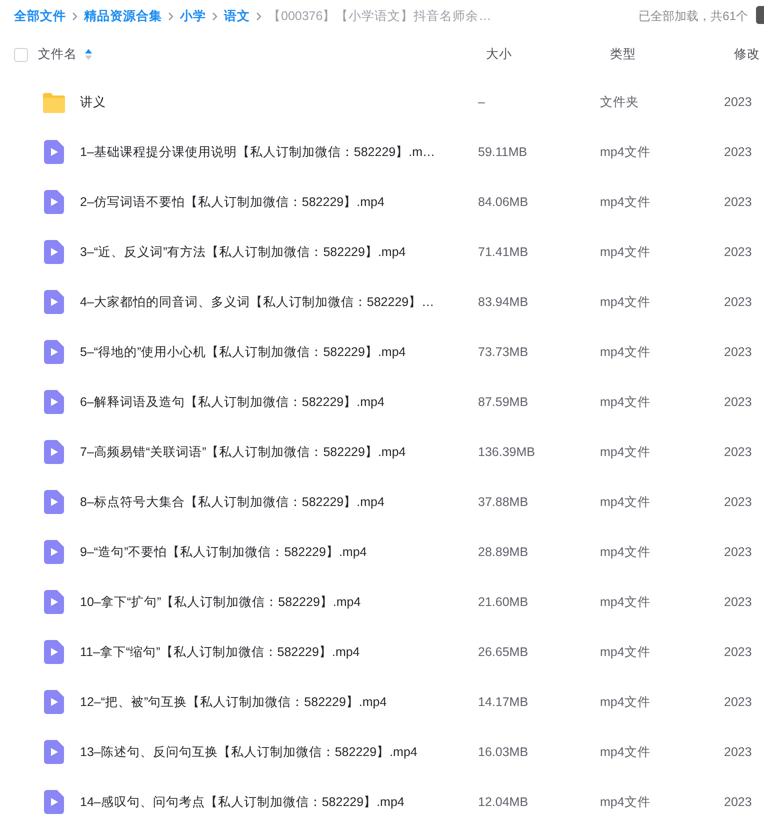  What do you see at coordinates (504, 702) in the screenshot?
I see `file-size: 14.17MB` at bounding box center [504, 702].